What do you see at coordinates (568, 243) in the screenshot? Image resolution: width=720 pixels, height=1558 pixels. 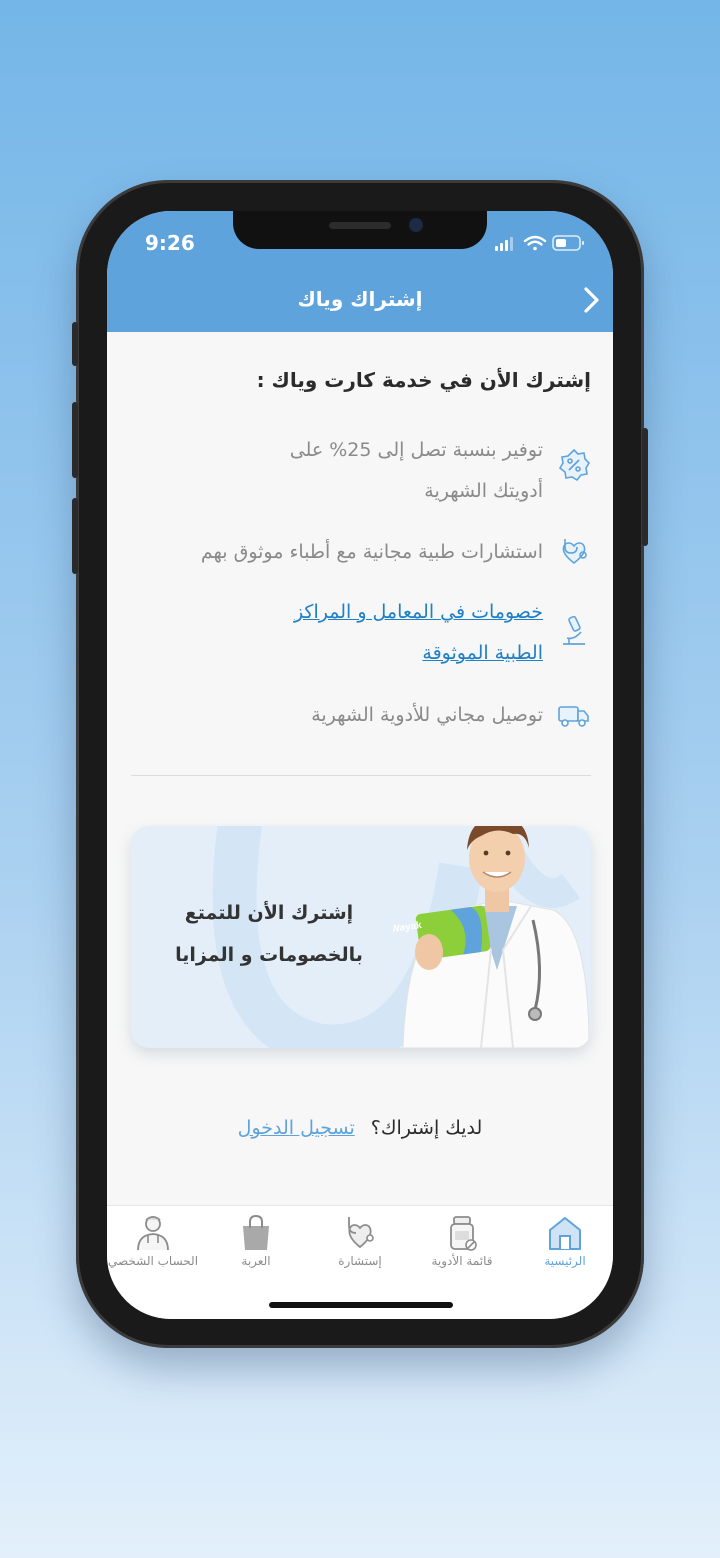 I see `battery-icon` at bounding box center [568, 243].